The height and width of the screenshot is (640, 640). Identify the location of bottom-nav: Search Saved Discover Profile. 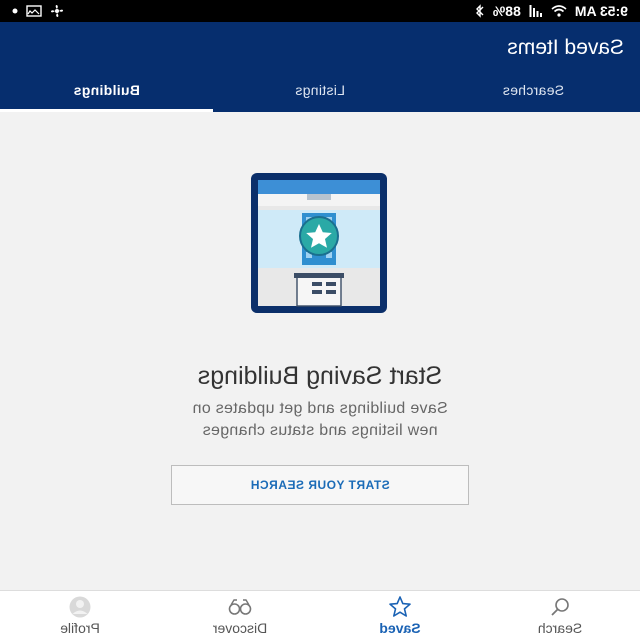
(320, 615).